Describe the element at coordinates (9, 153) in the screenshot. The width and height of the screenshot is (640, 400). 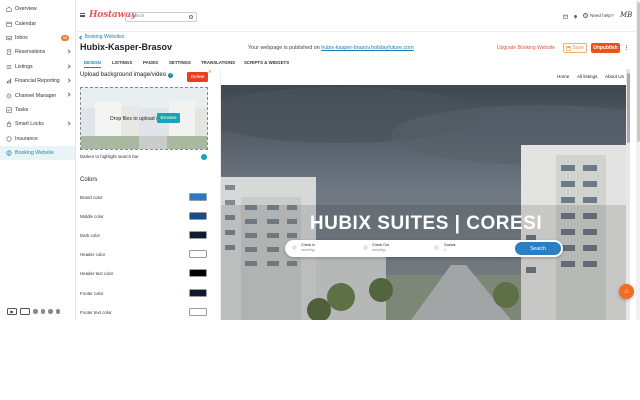
I see `globe-icon` at that location.